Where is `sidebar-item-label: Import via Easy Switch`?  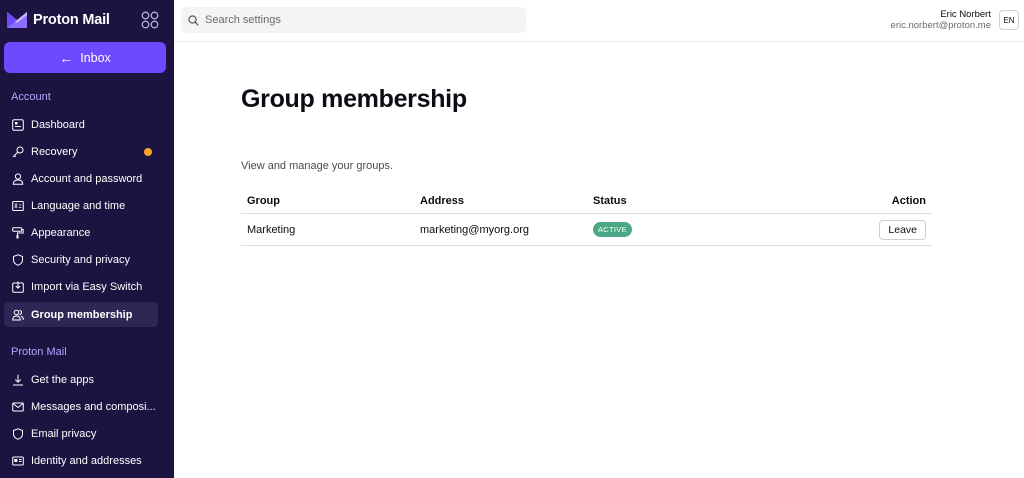
sidebar-item-label: Import via Easy Switch is located at coordinates (87, 286).